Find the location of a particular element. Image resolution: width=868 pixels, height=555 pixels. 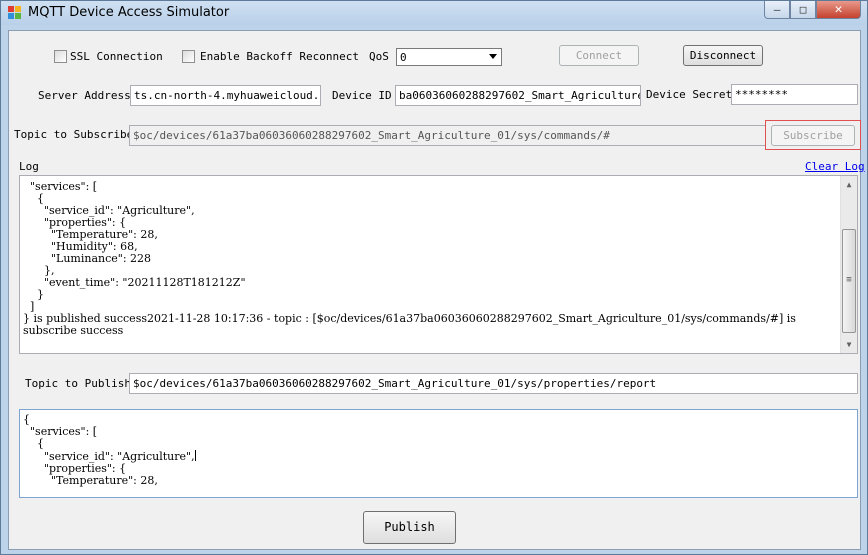

device-id-input: ba06036060288297602_Smart_Agriculture_01 is located at coordinates (518, 95).